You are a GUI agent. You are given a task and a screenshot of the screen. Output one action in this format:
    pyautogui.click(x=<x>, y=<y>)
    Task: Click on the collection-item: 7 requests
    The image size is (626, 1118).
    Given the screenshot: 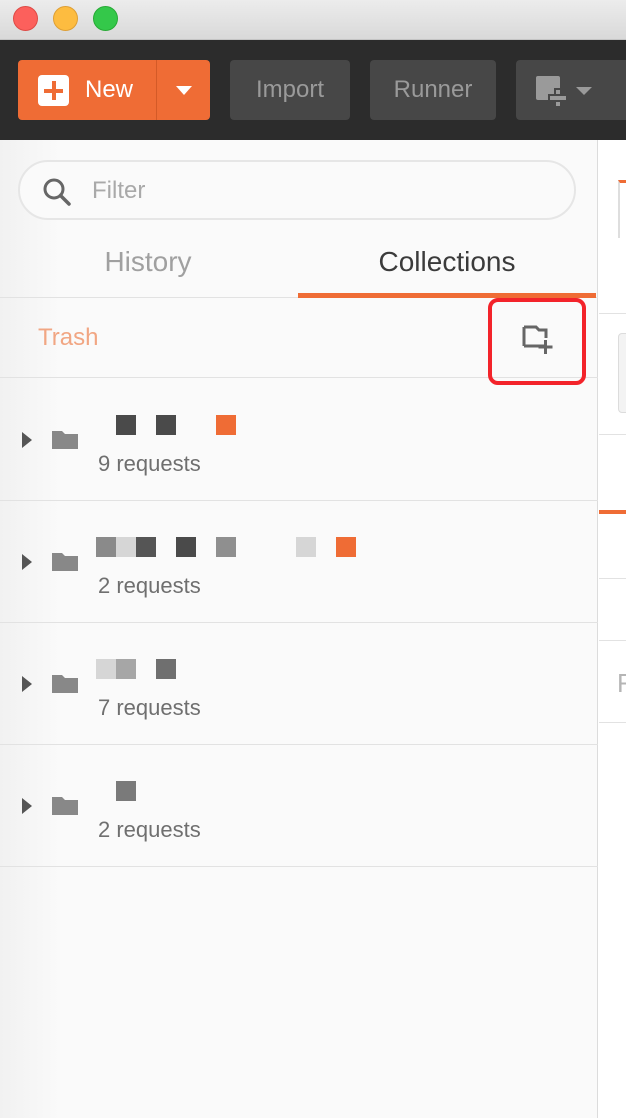 What is the action you would take?
    pyautogui.click(x=299, y=684)
    